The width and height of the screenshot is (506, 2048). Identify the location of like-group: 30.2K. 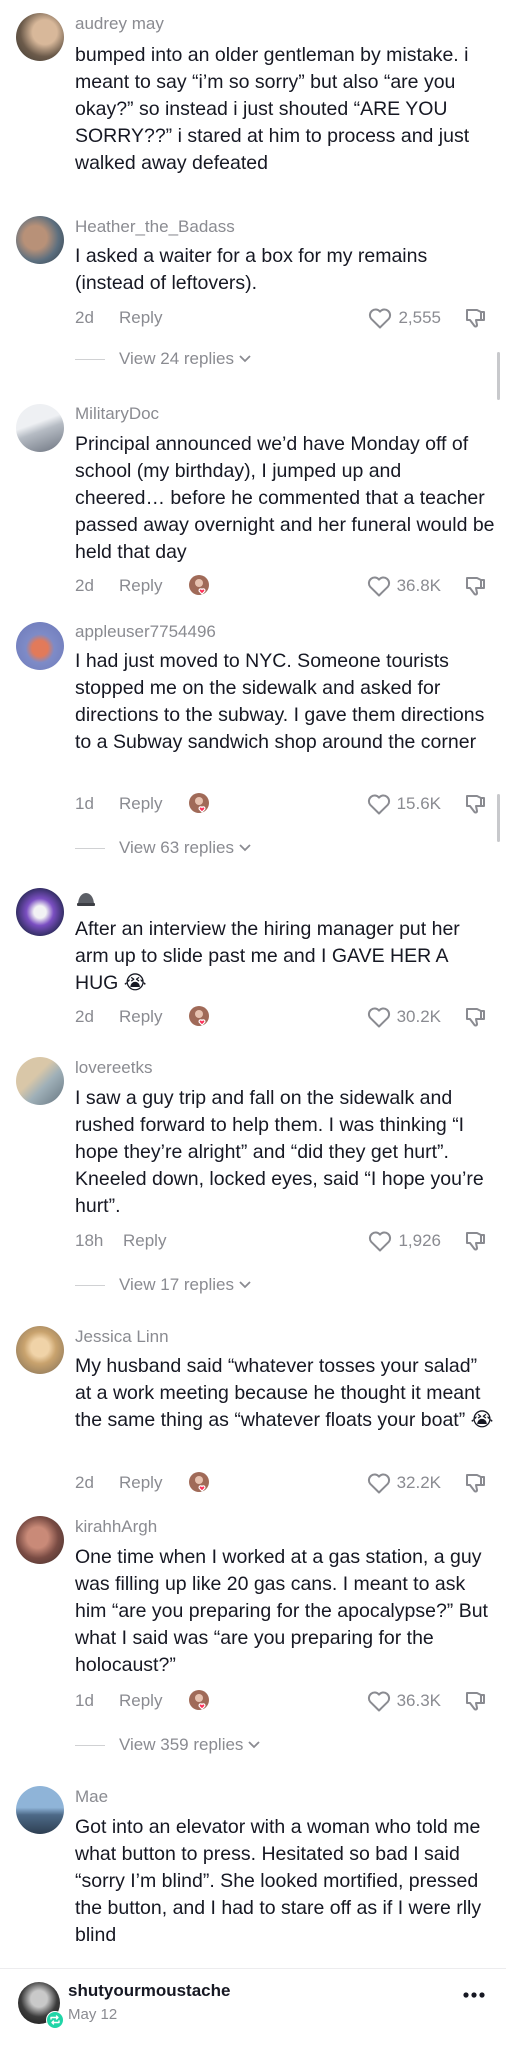
(427, 1017).